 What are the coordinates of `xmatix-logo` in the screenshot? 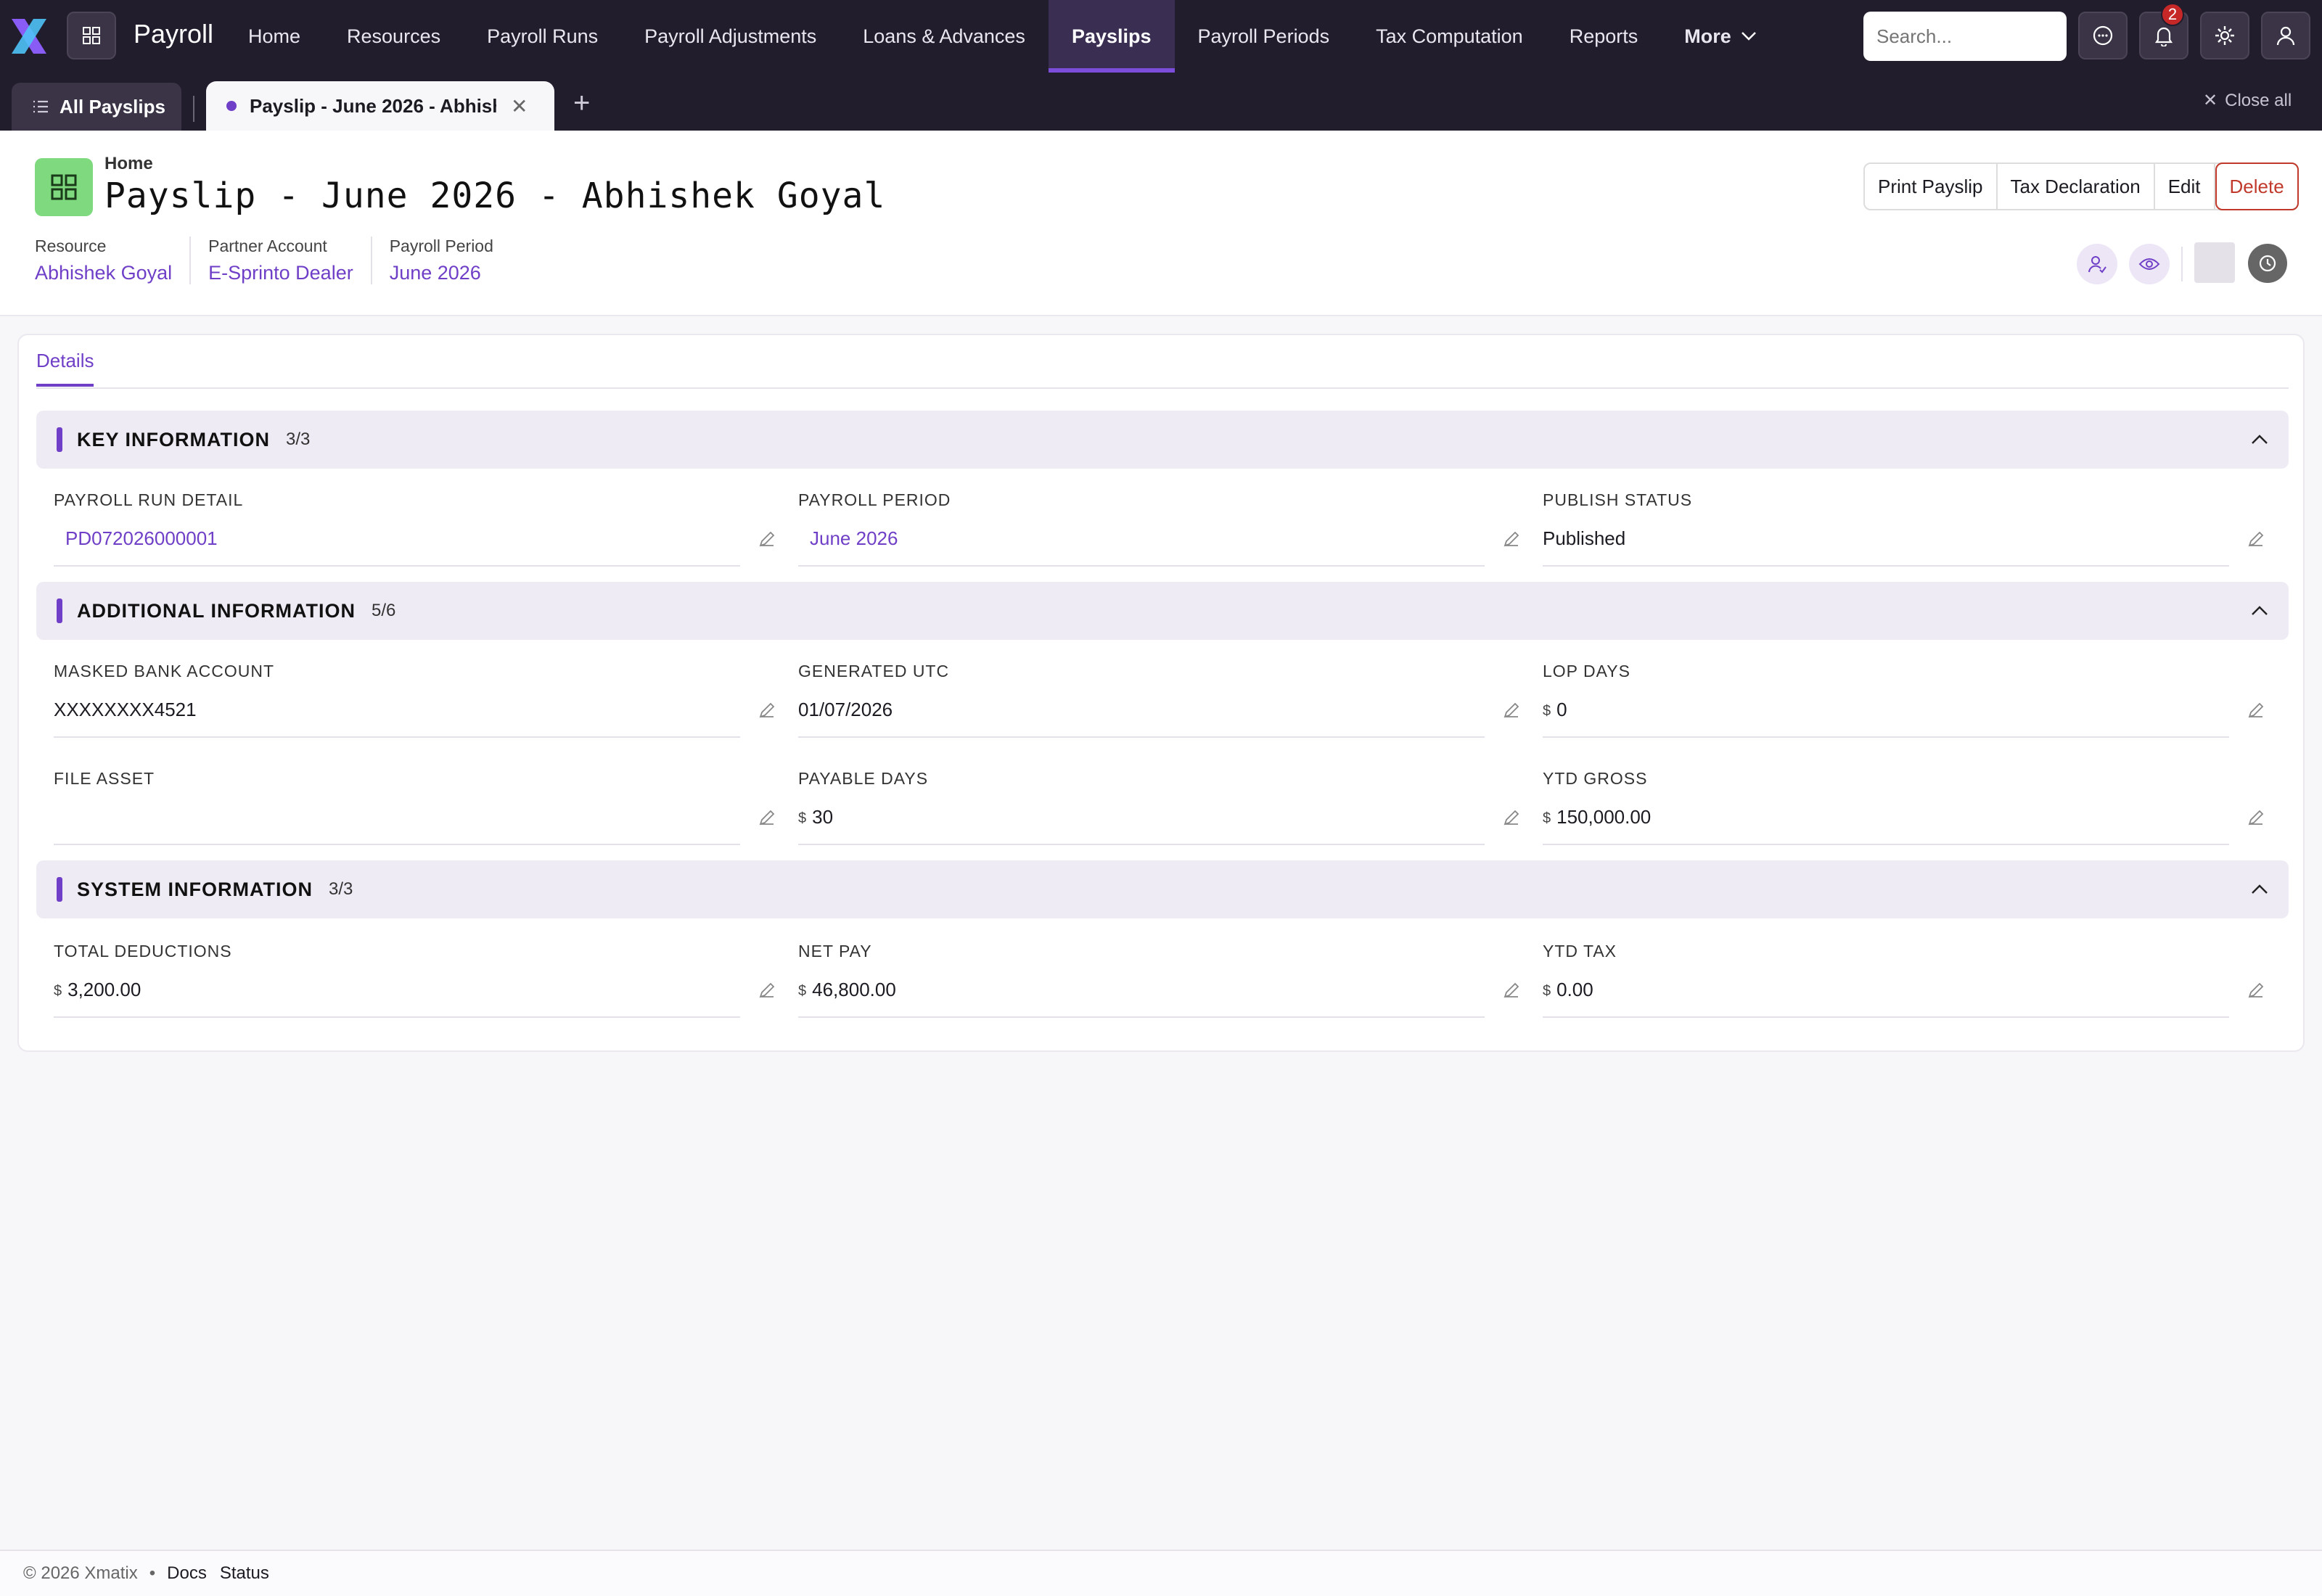 It's located at (29, 36).